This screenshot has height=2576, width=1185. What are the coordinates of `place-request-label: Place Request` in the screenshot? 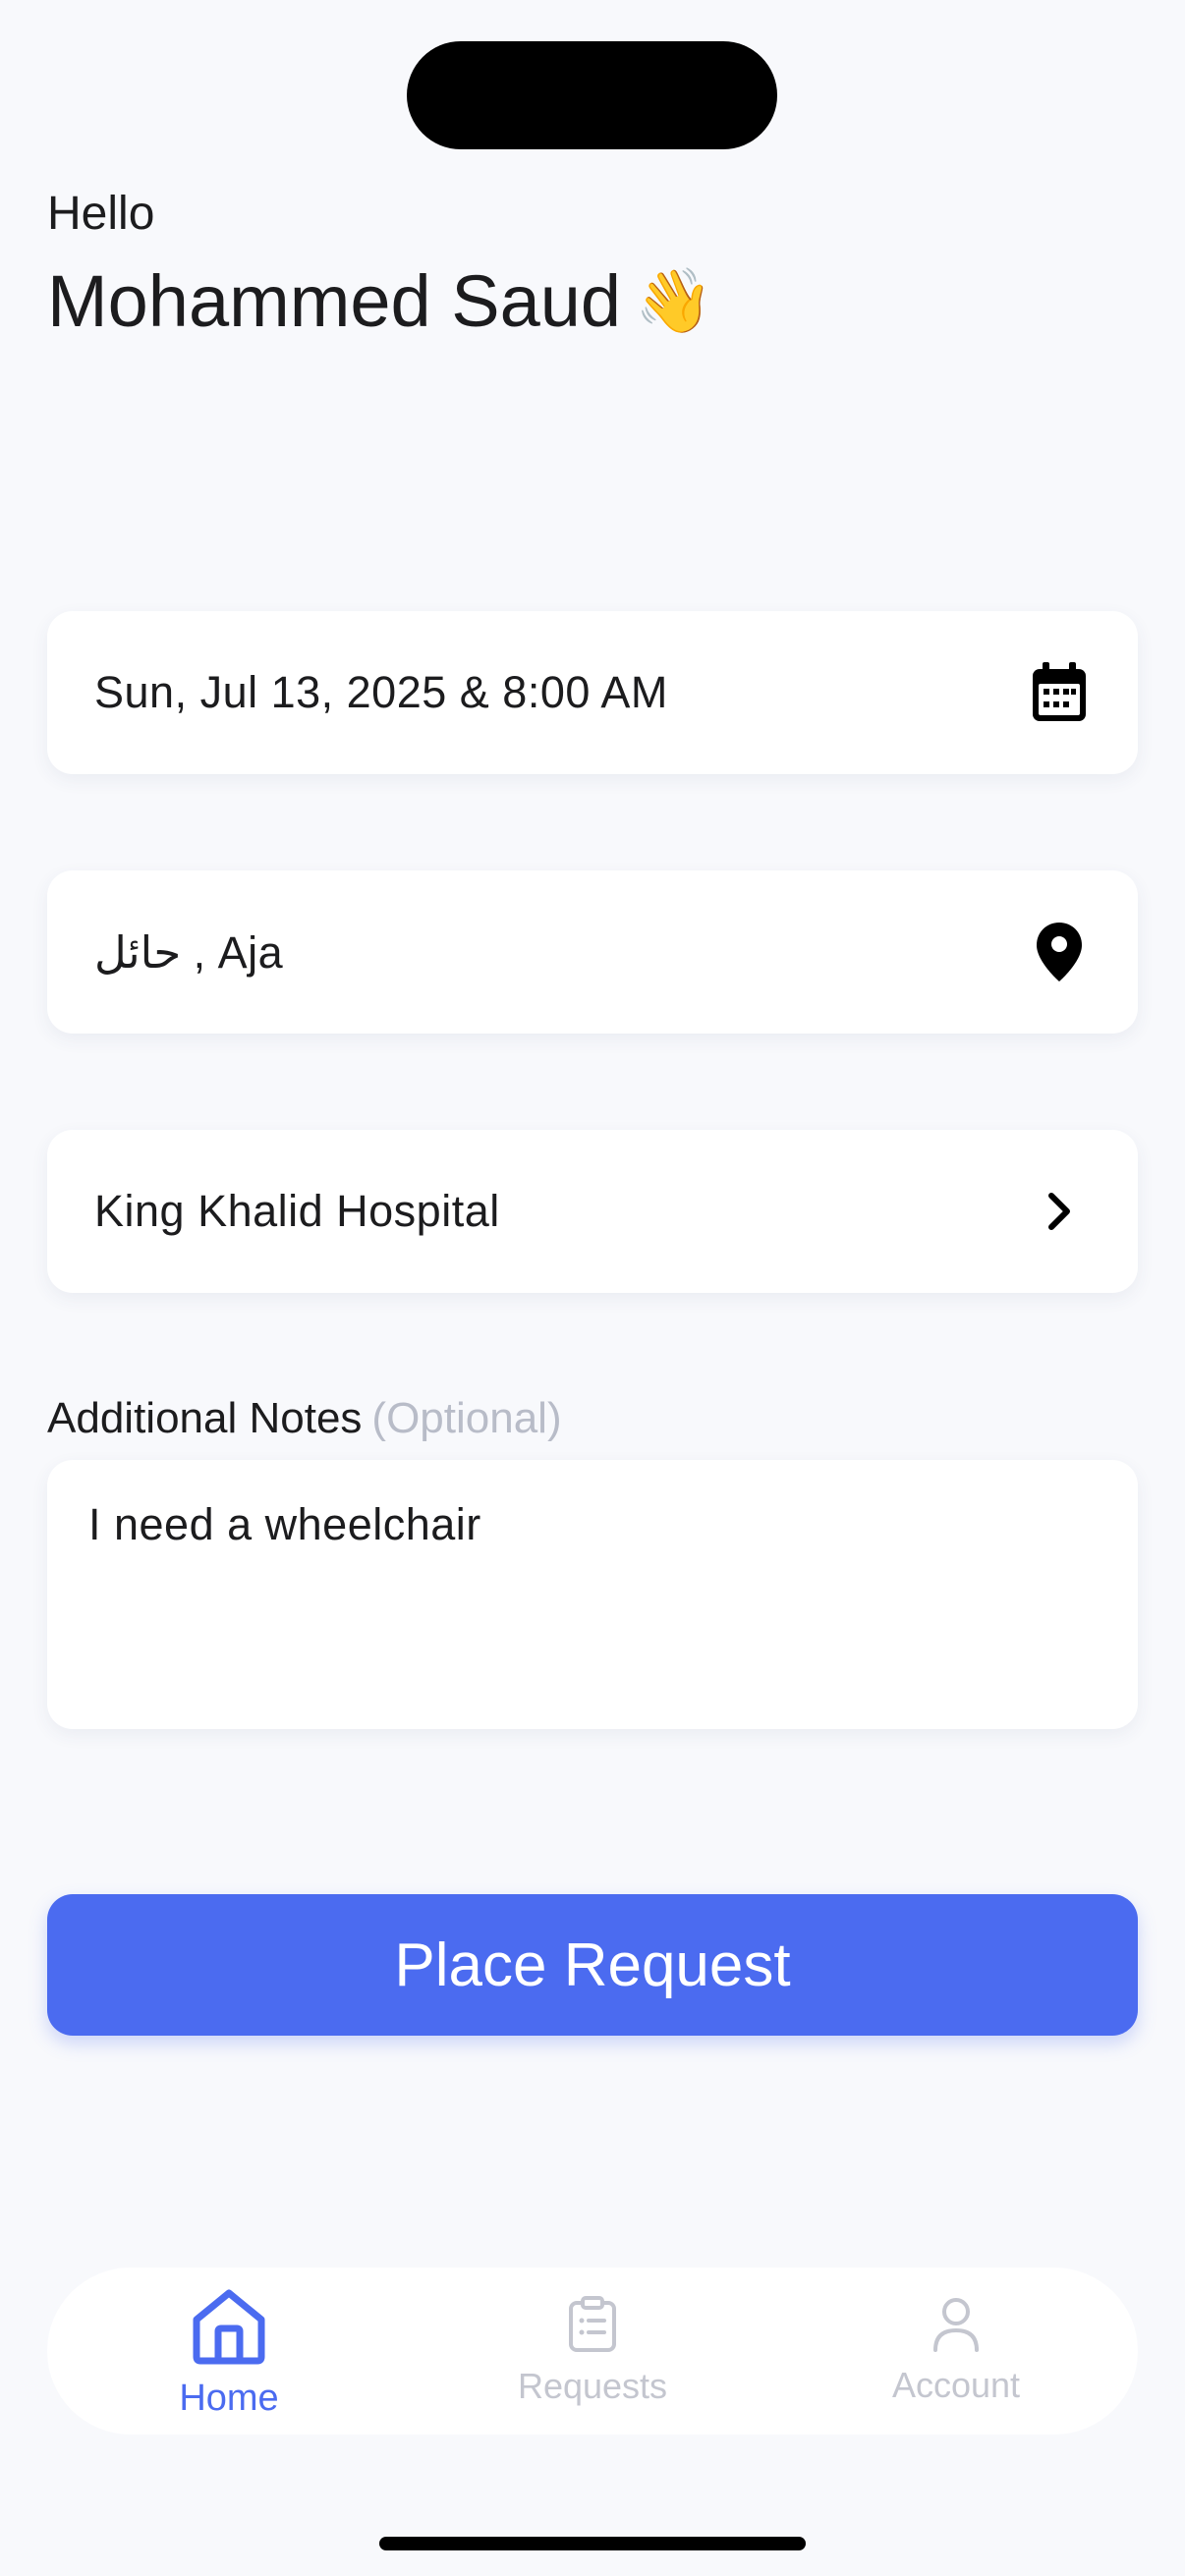 It's located at (592, 1965).